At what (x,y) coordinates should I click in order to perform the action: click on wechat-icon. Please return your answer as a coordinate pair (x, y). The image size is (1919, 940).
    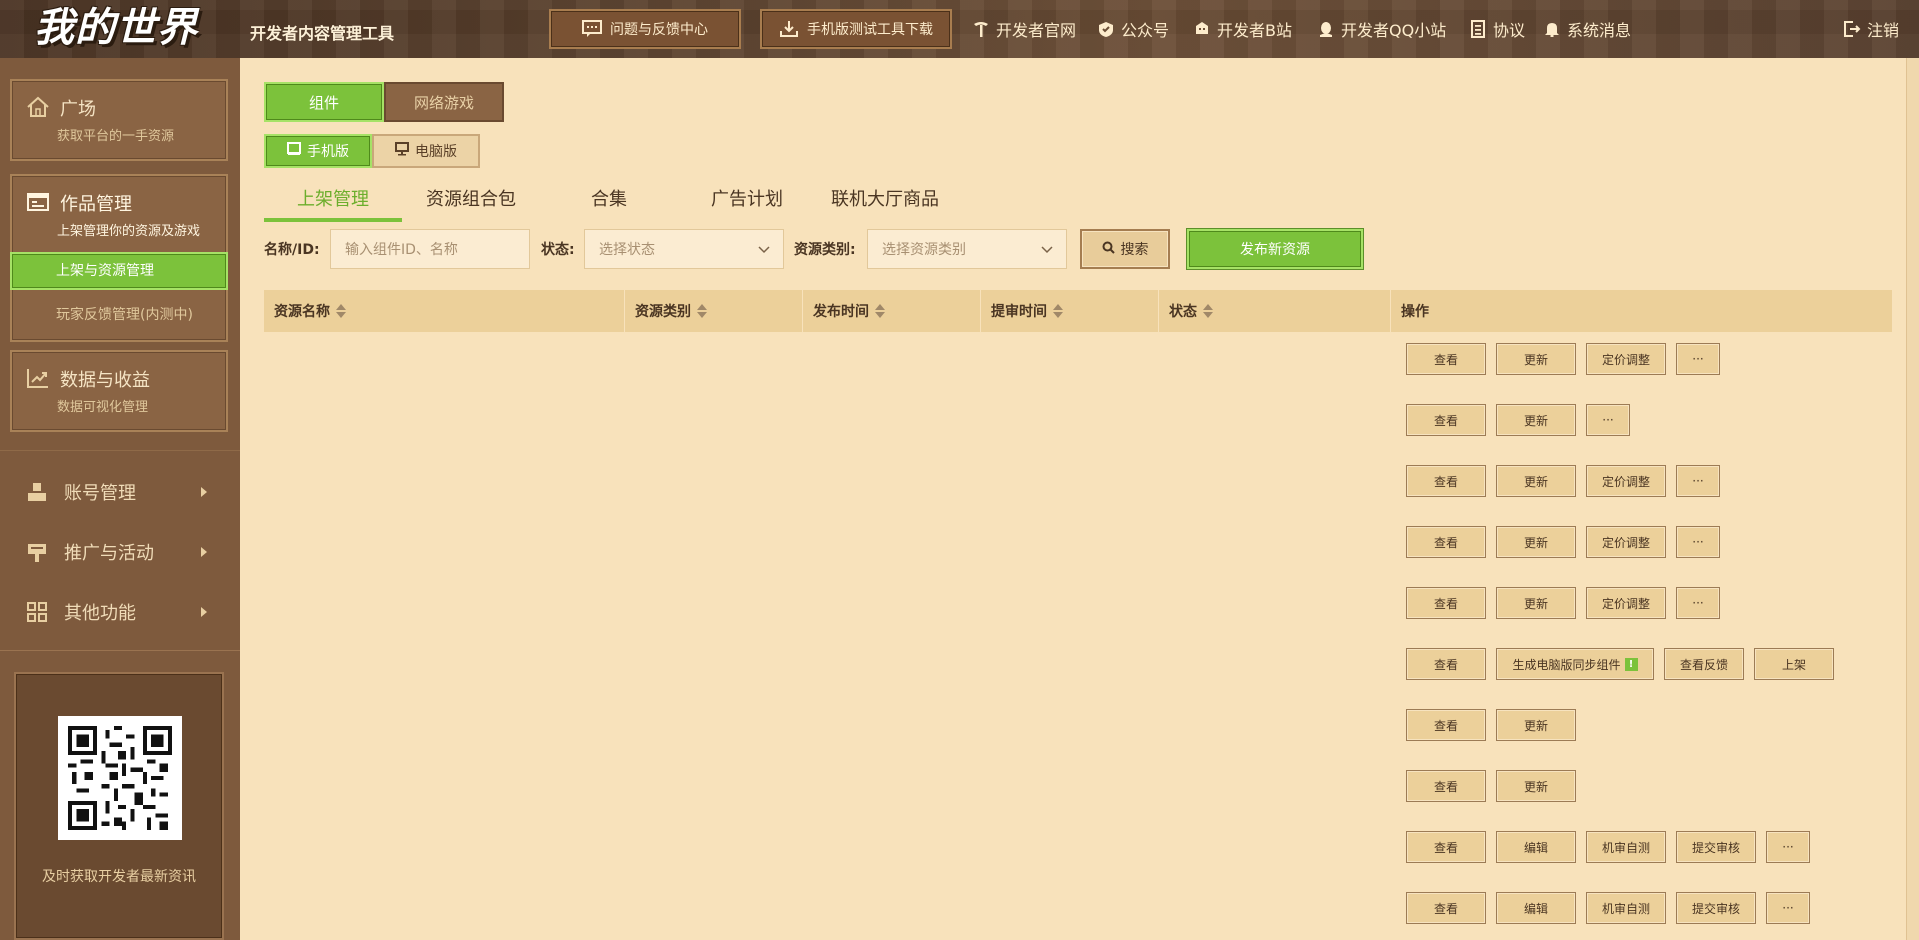
    Looking at the image, I should click on (1106, 29).